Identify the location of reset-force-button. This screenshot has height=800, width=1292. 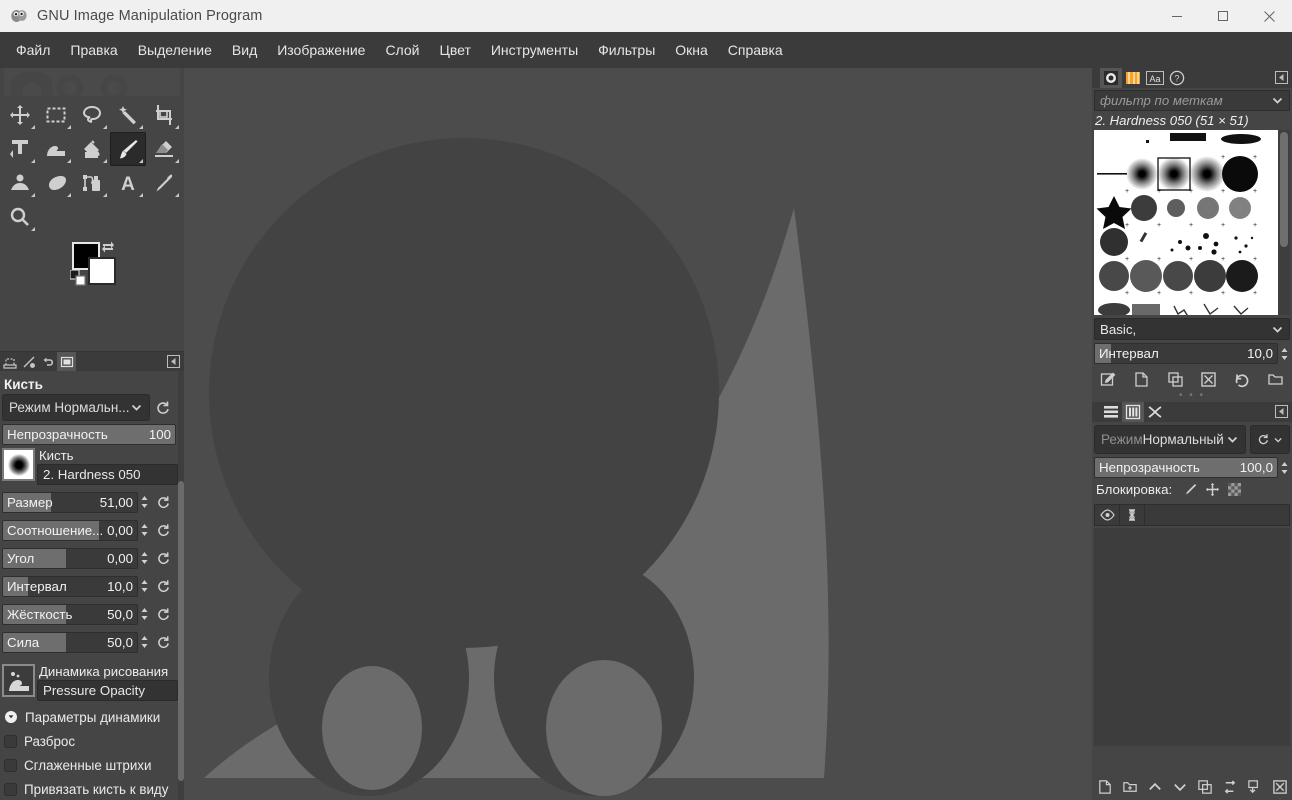
(163, 642).